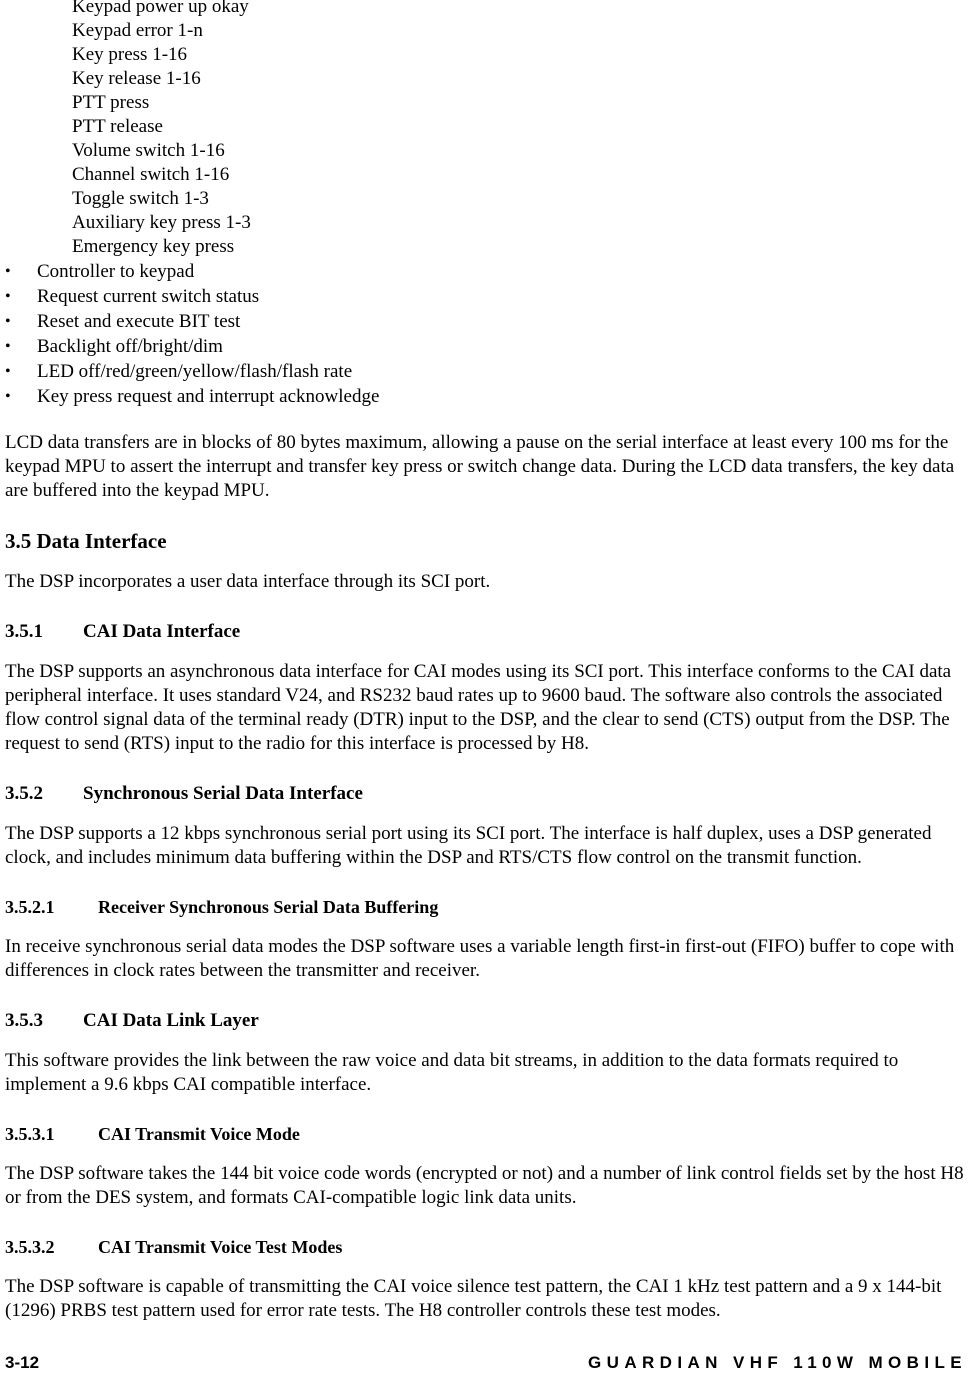  I want to click on heading-title: CAI Transmit Voice Test Modes, so click(220, 1247).